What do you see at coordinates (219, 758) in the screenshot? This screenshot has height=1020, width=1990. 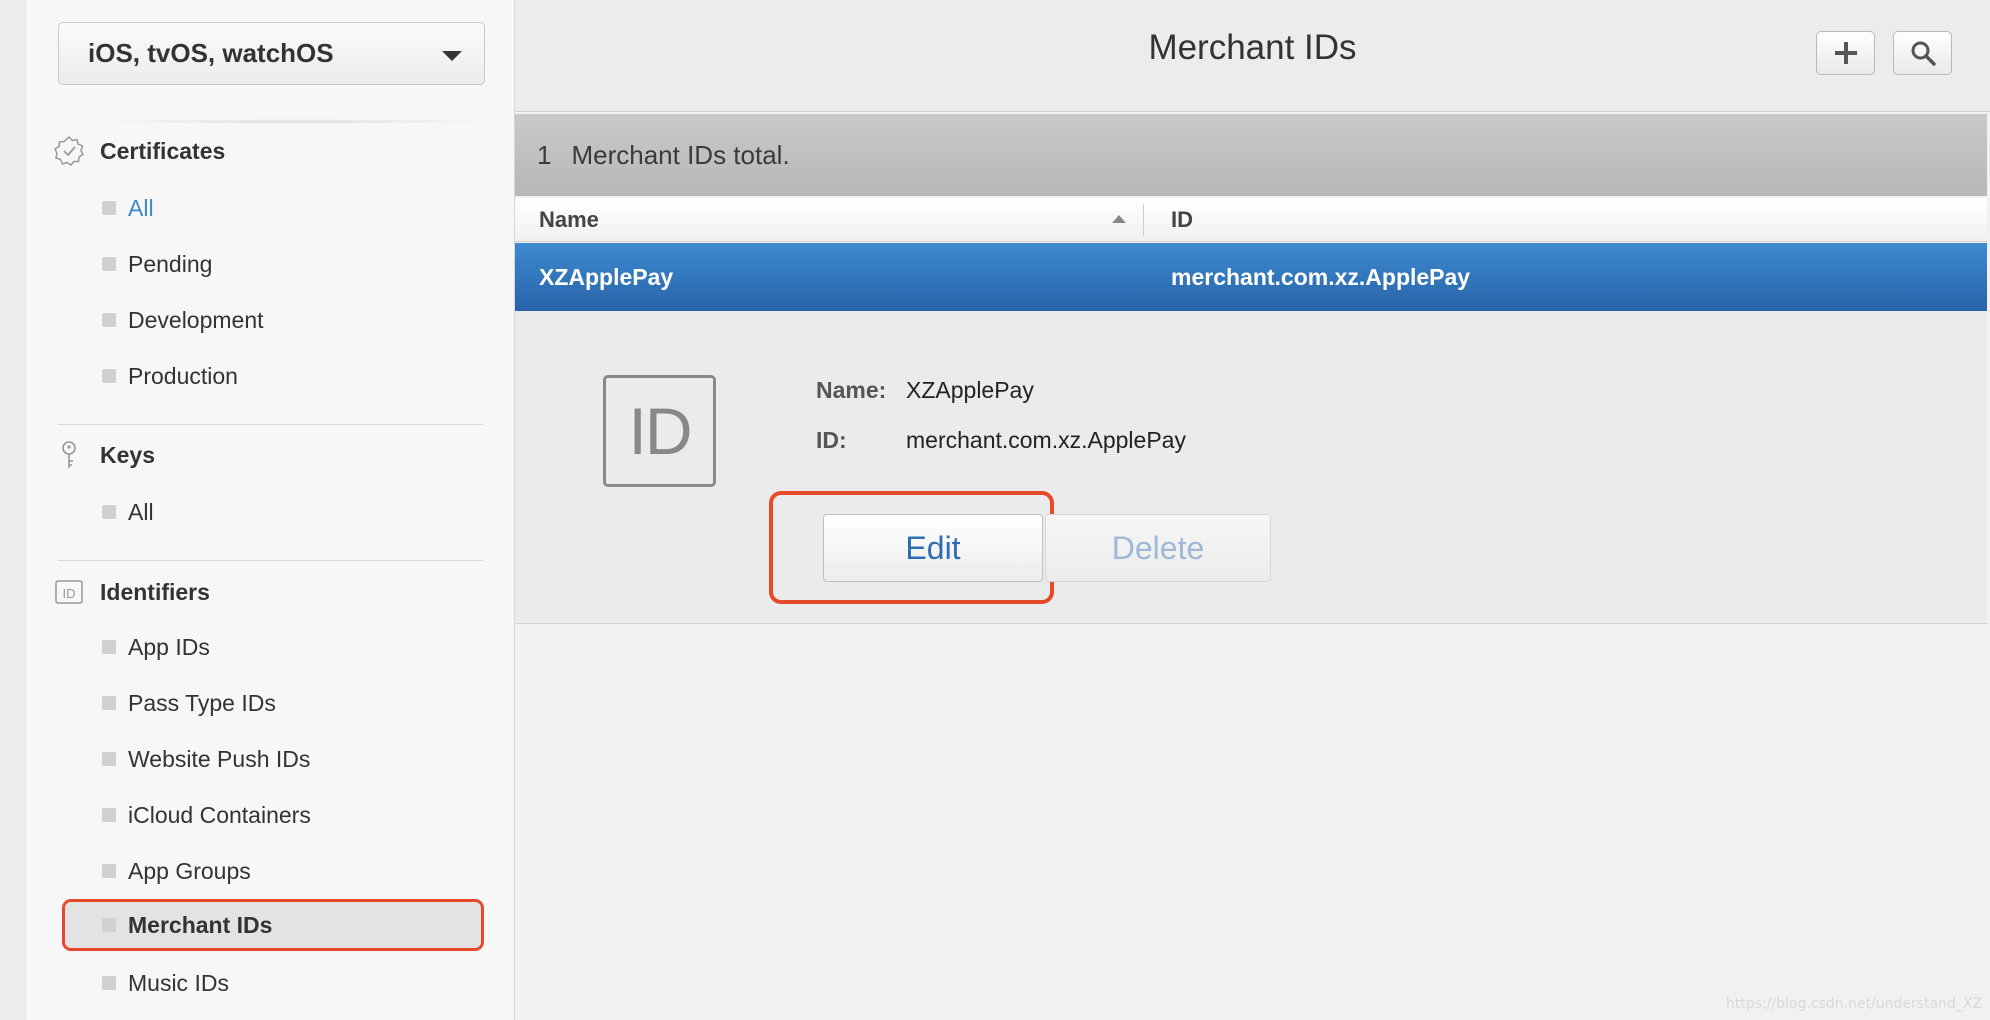 I see `sidebar-item-label: Website Push IDs` at bounding box center [219, 758].